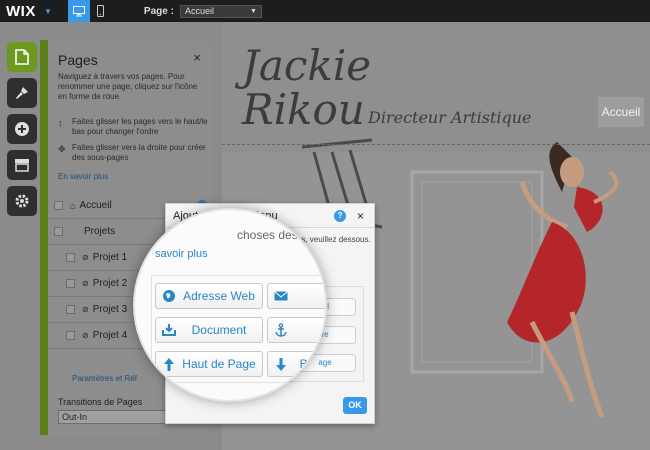  What do you see at coordinates (24, 11) in the screenshot?
I see `wix-logo: WIX` at bounding box center [24, 11].